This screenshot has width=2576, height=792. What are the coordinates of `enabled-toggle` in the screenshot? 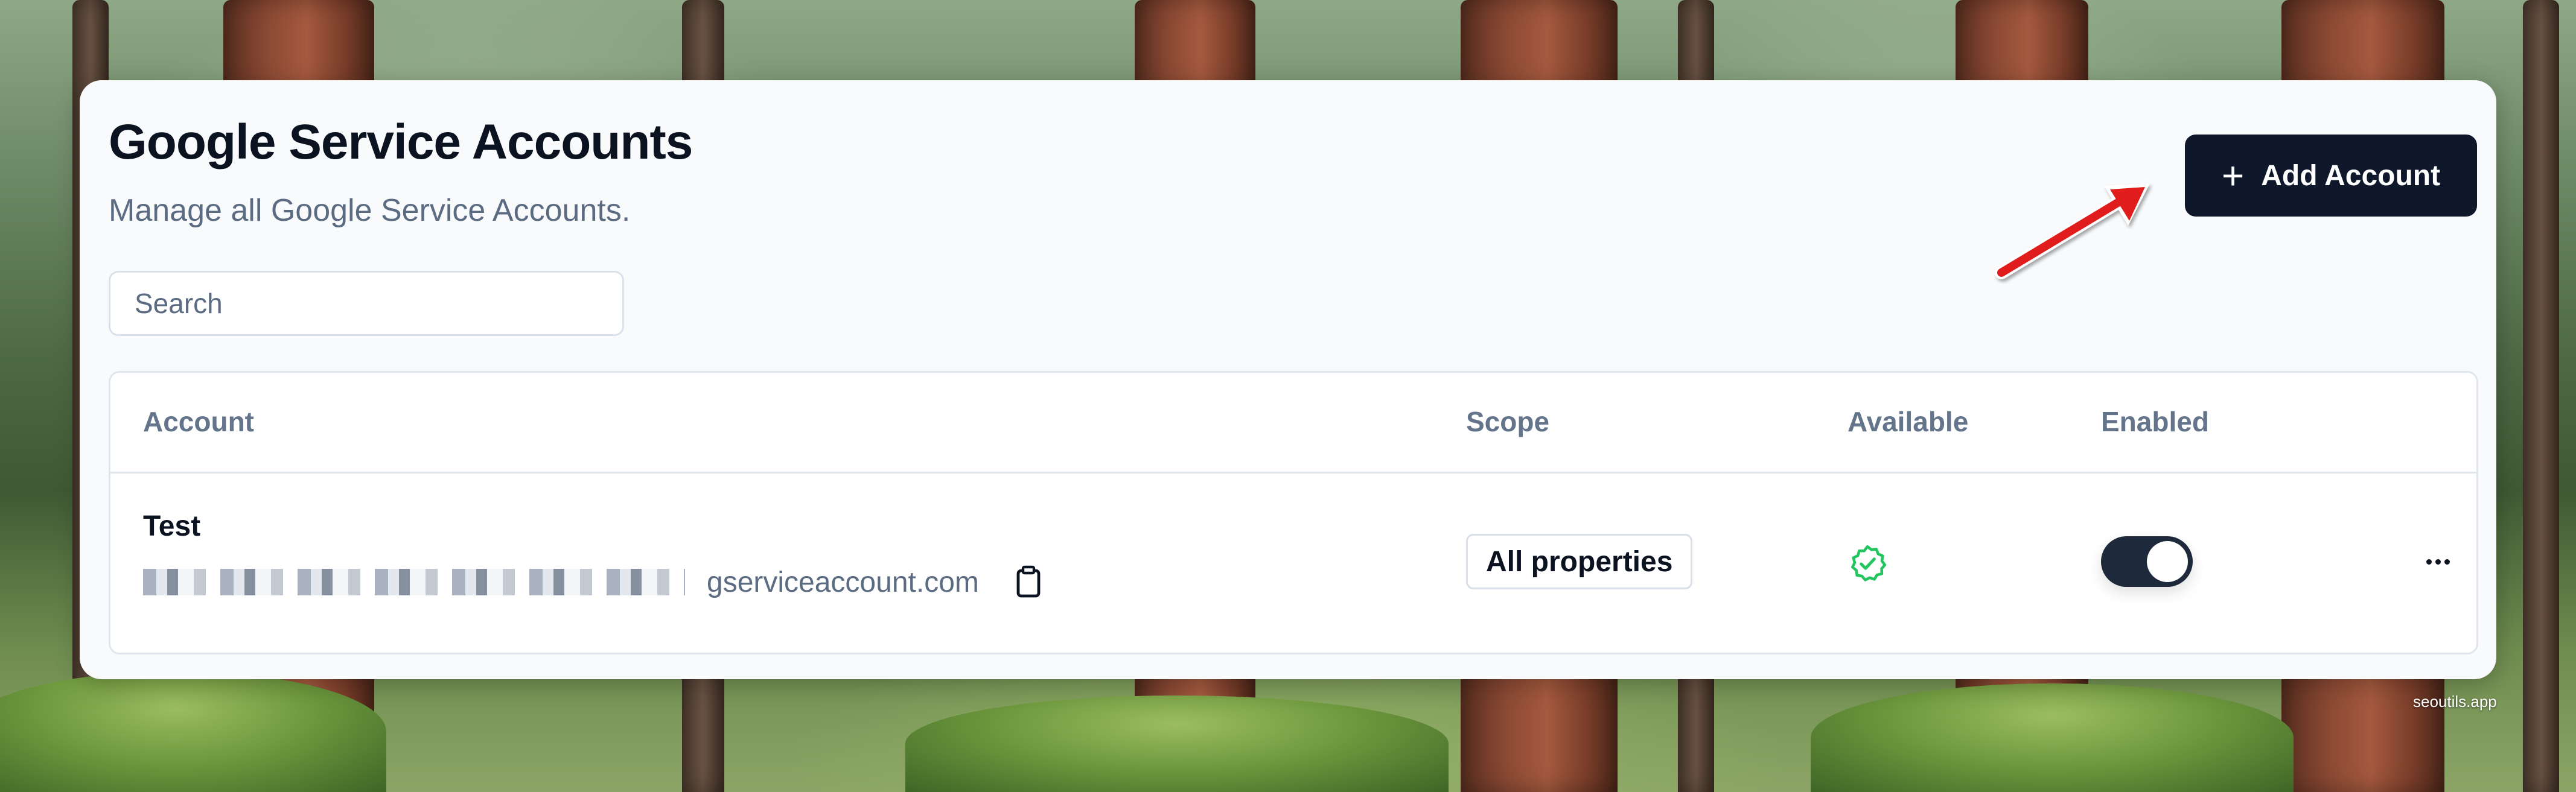 It's located at (2147, 561).